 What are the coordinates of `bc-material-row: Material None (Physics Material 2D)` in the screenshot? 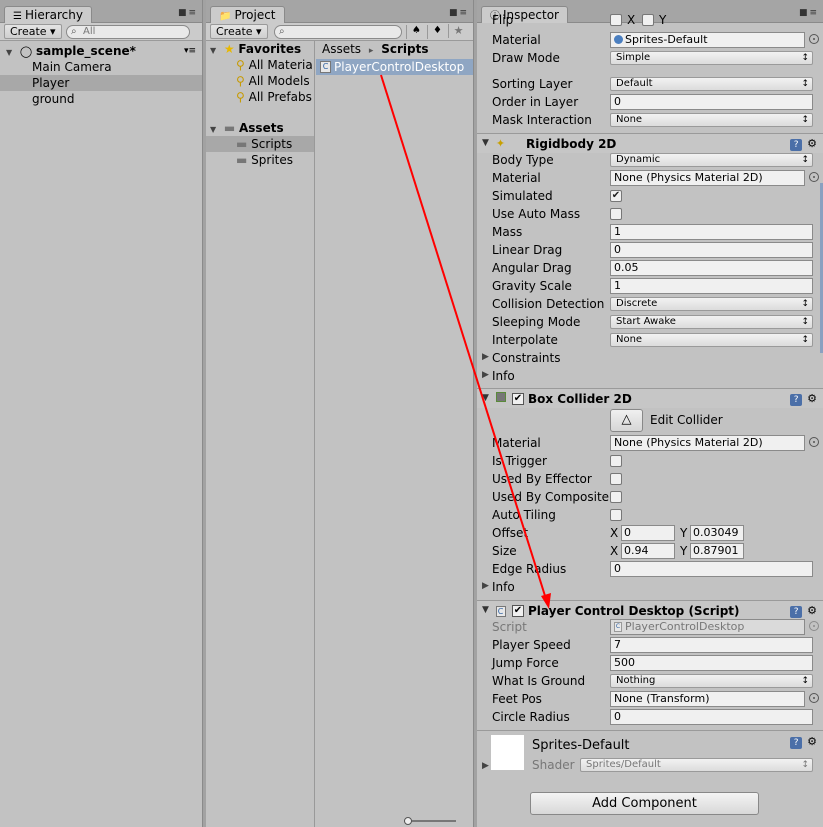 It's located at (650, 443).